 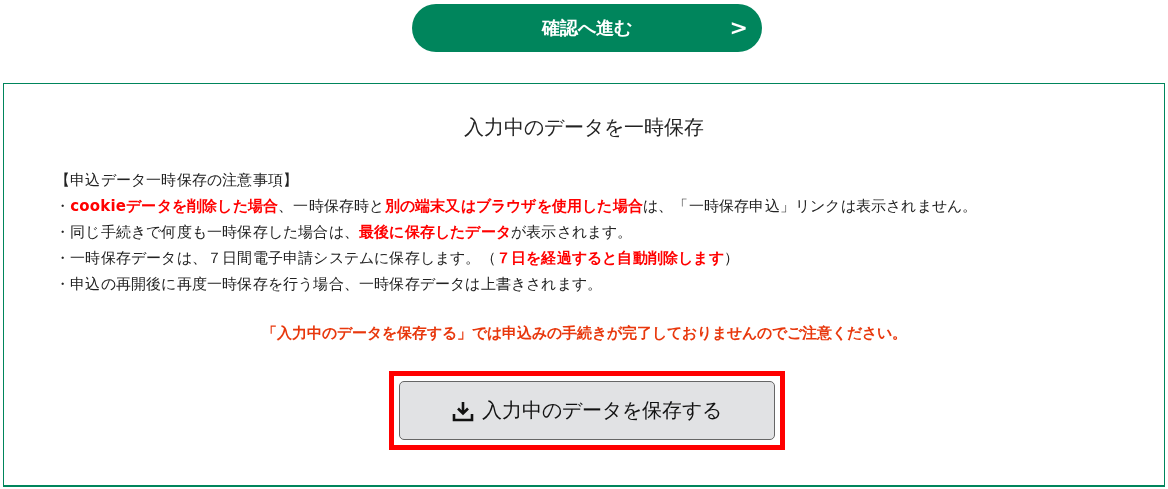 I want to click on next-button: 確認へ進む >, so click(x=587, y=28).